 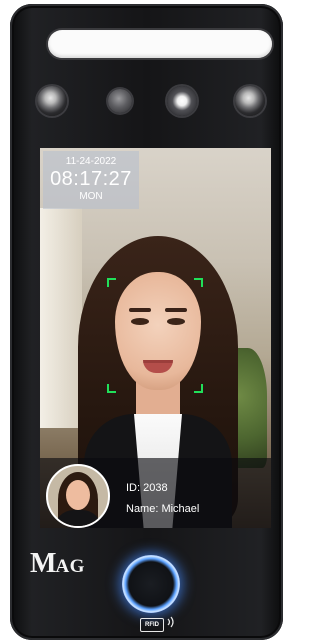 I want to click on user-id: ID: 2038, so click(x=147, y=488).